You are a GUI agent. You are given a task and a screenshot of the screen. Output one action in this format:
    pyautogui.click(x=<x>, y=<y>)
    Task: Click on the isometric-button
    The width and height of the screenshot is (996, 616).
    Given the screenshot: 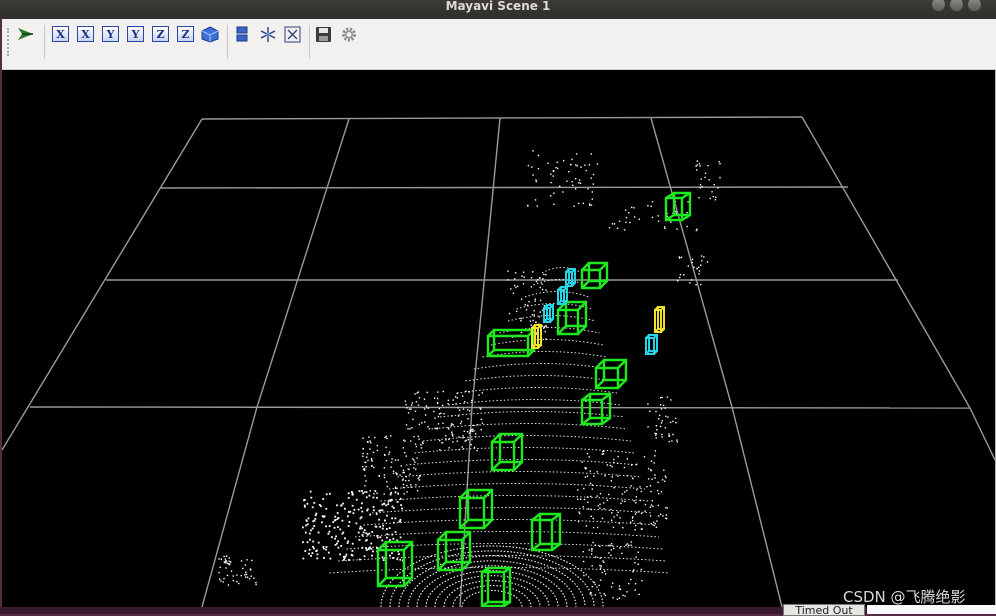 What is the action you would take?
    pyautogui.click(x=210, y=34)
    